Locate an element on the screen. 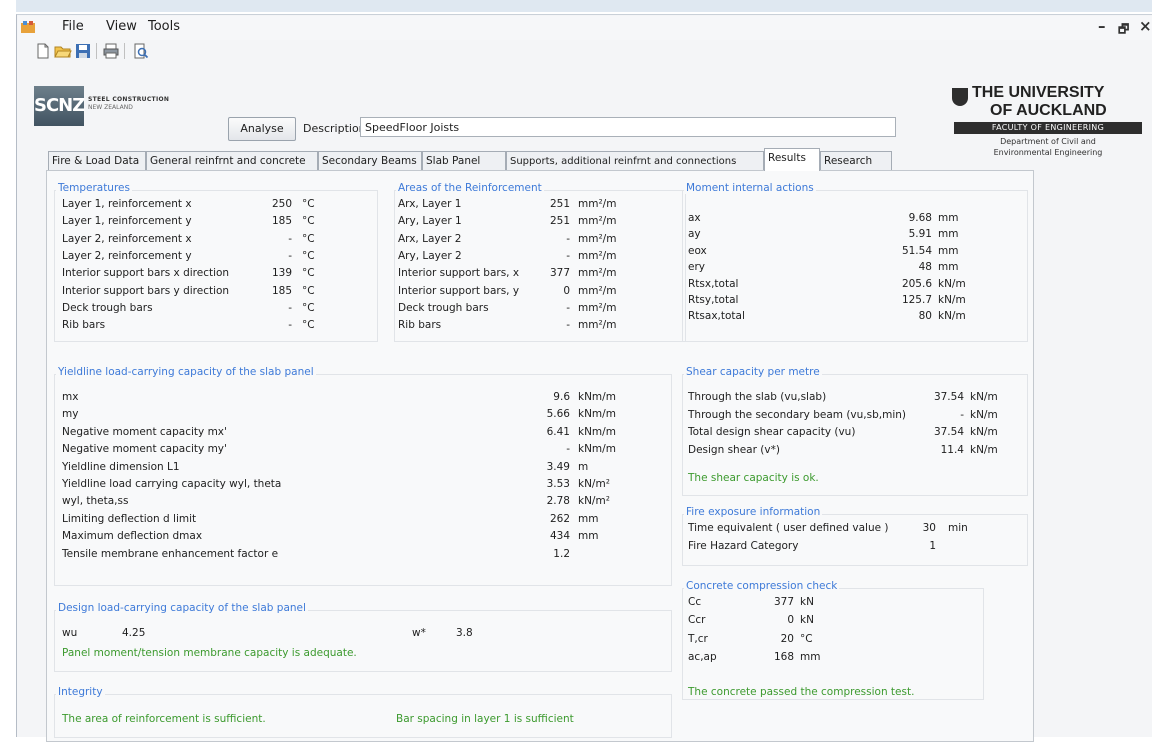 This screenshot has height=742, width=1152. area-row-value: 0 is located at coordinates (566, 290).